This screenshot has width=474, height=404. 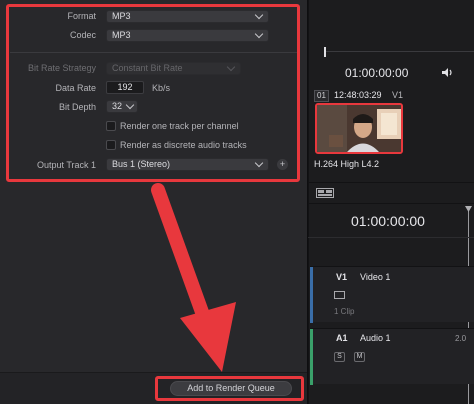 I want to click on video-track-clip-count: 1 Clip, so click(x=344, y=311).